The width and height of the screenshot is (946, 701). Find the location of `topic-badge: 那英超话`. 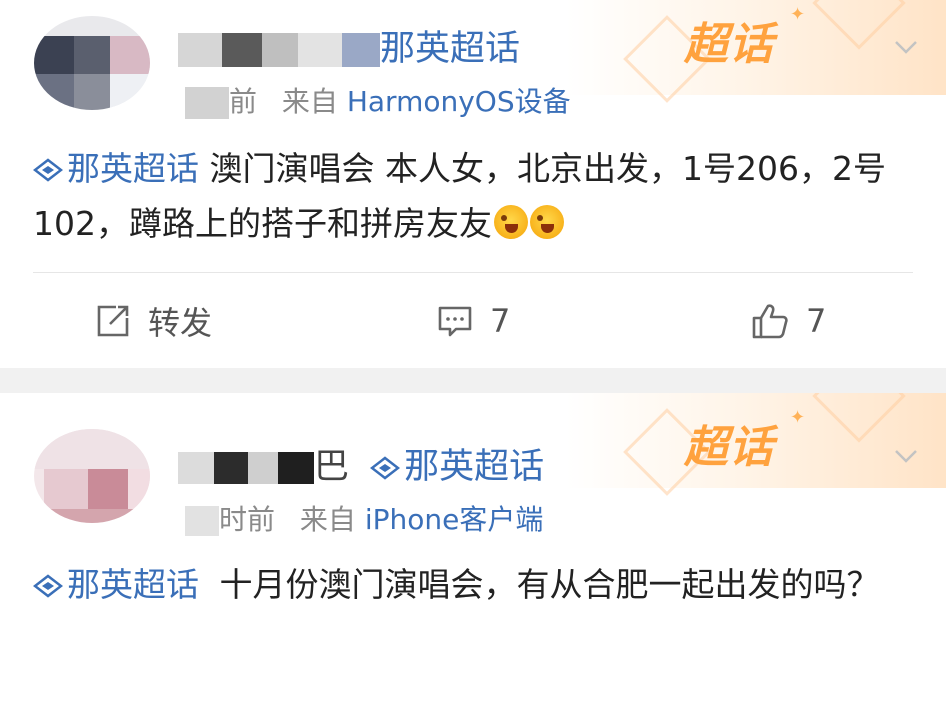

topic-badge: 那英超话 is located at coordinates (457, 467).